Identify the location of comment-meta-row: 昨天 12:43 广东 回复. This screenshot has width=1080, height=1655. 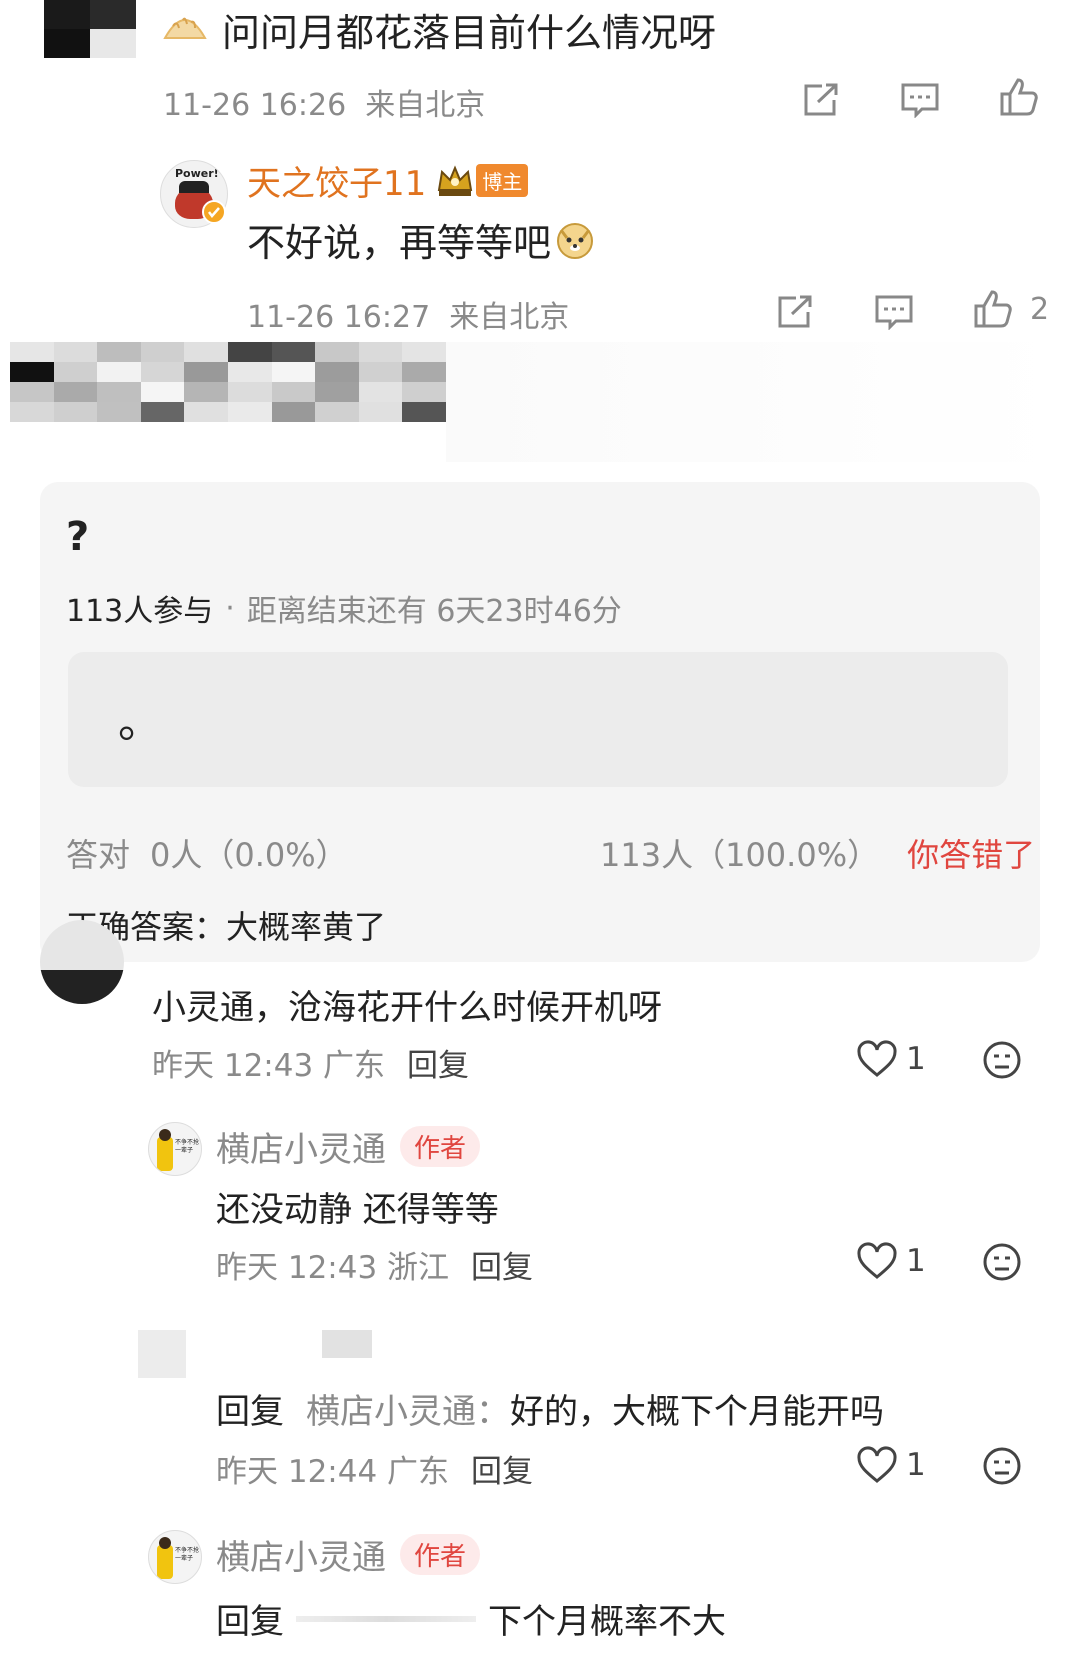
(310, 1062).